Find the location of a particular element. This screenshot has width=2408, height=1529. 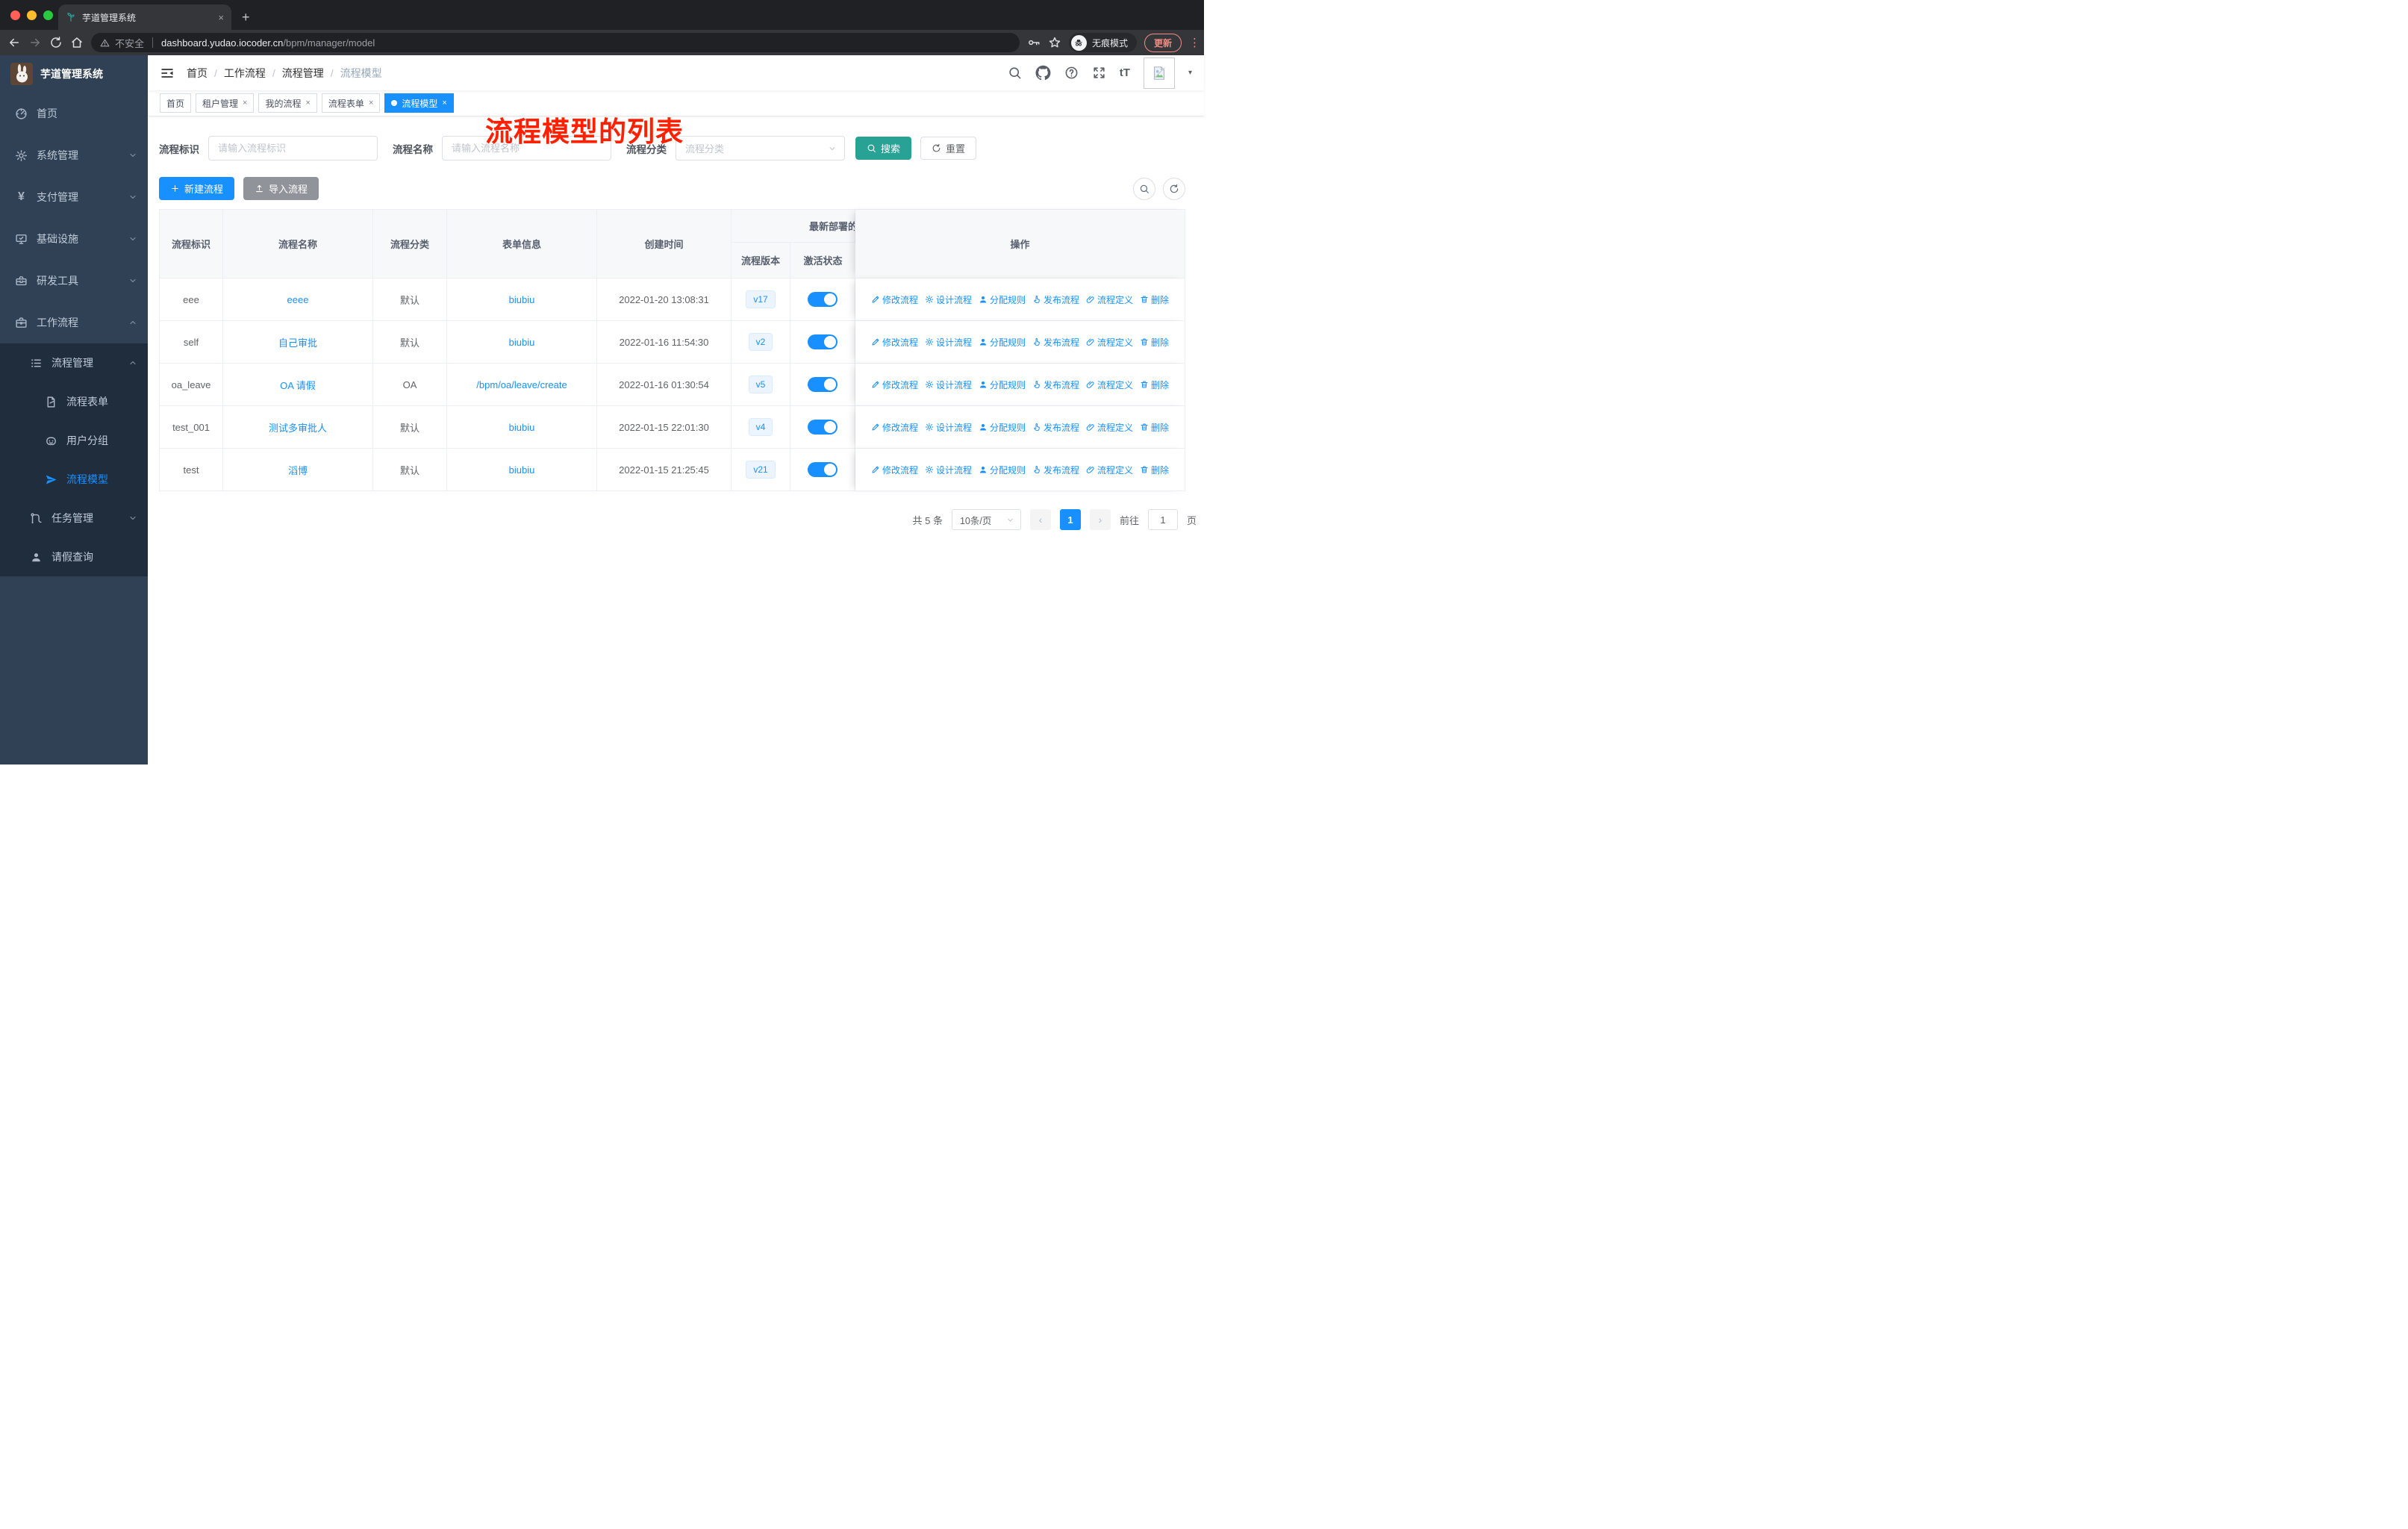

fullscreen-icon is located at coordinates (1099, 73).